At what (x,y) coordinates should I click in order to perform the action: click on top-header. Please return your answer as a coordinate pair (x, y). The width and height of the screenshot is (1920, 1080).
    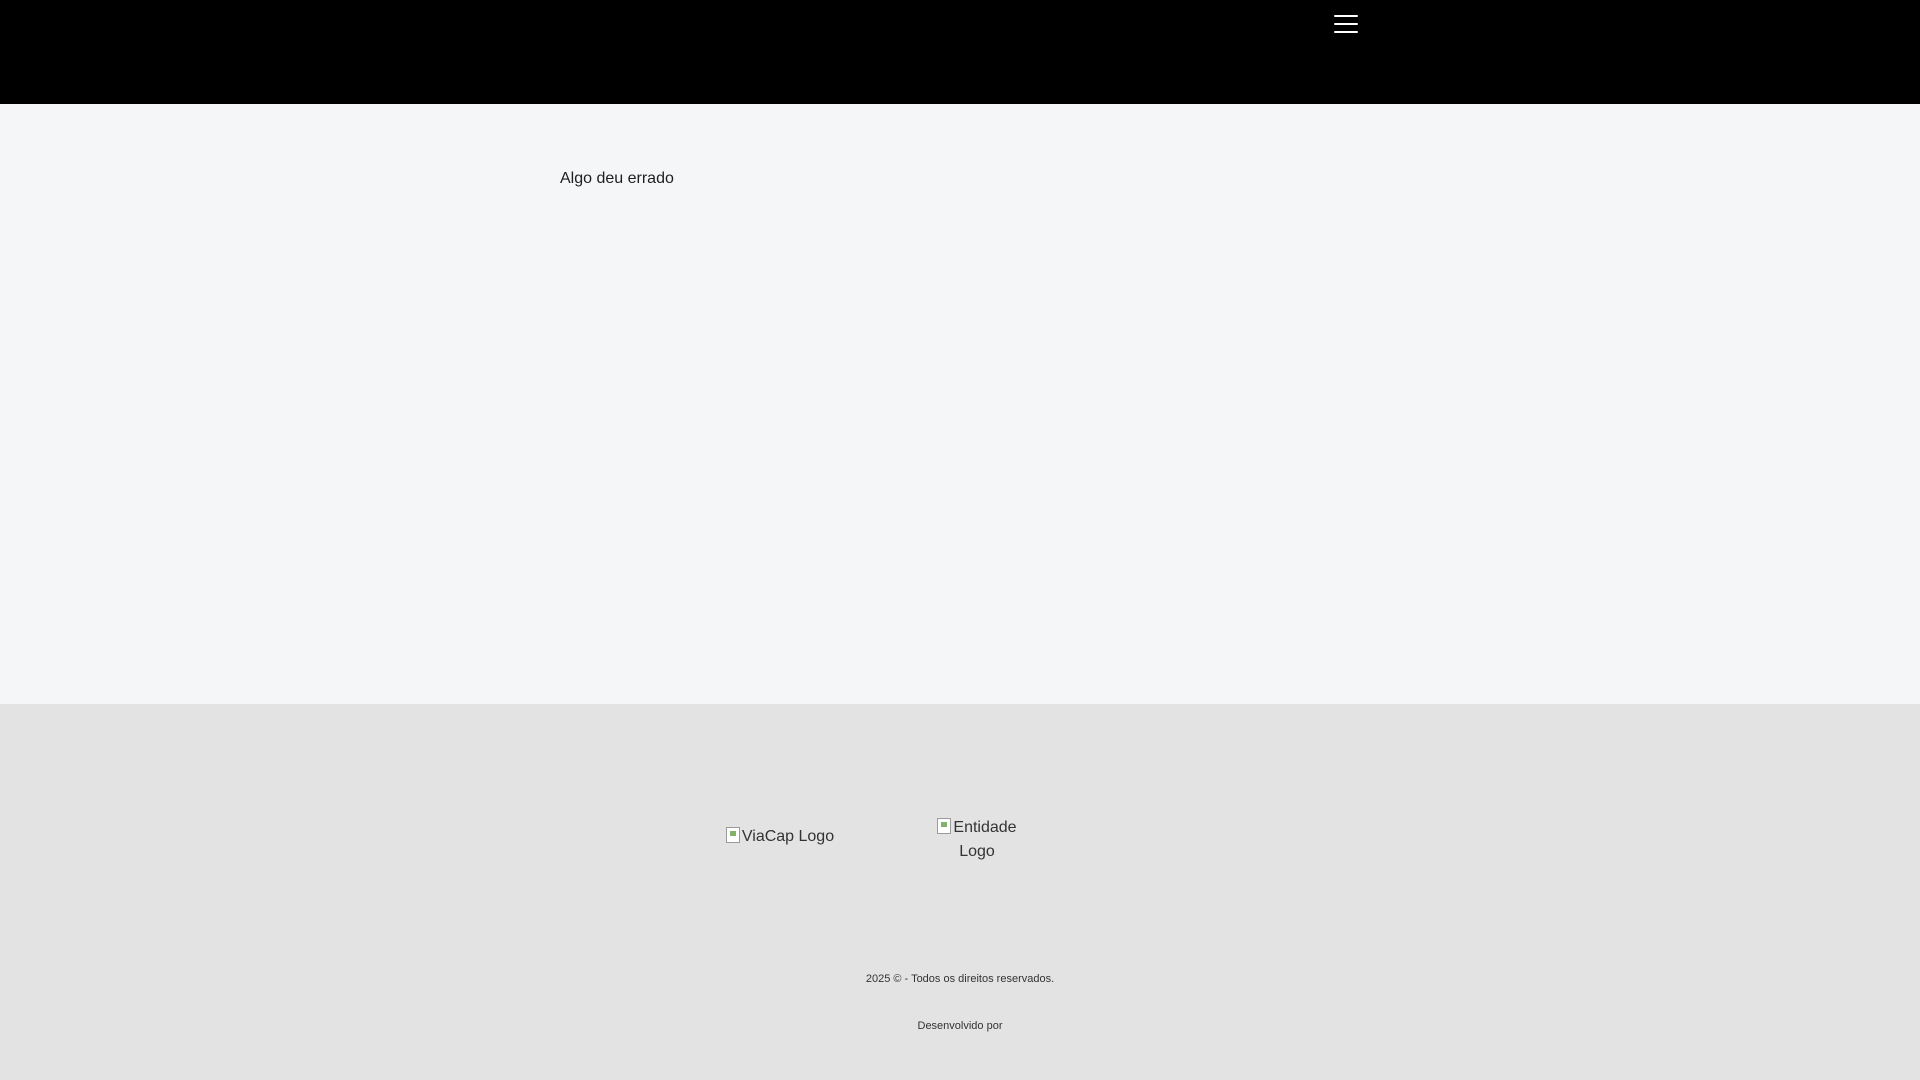
    Looking at the image, I should click on (960, 52).